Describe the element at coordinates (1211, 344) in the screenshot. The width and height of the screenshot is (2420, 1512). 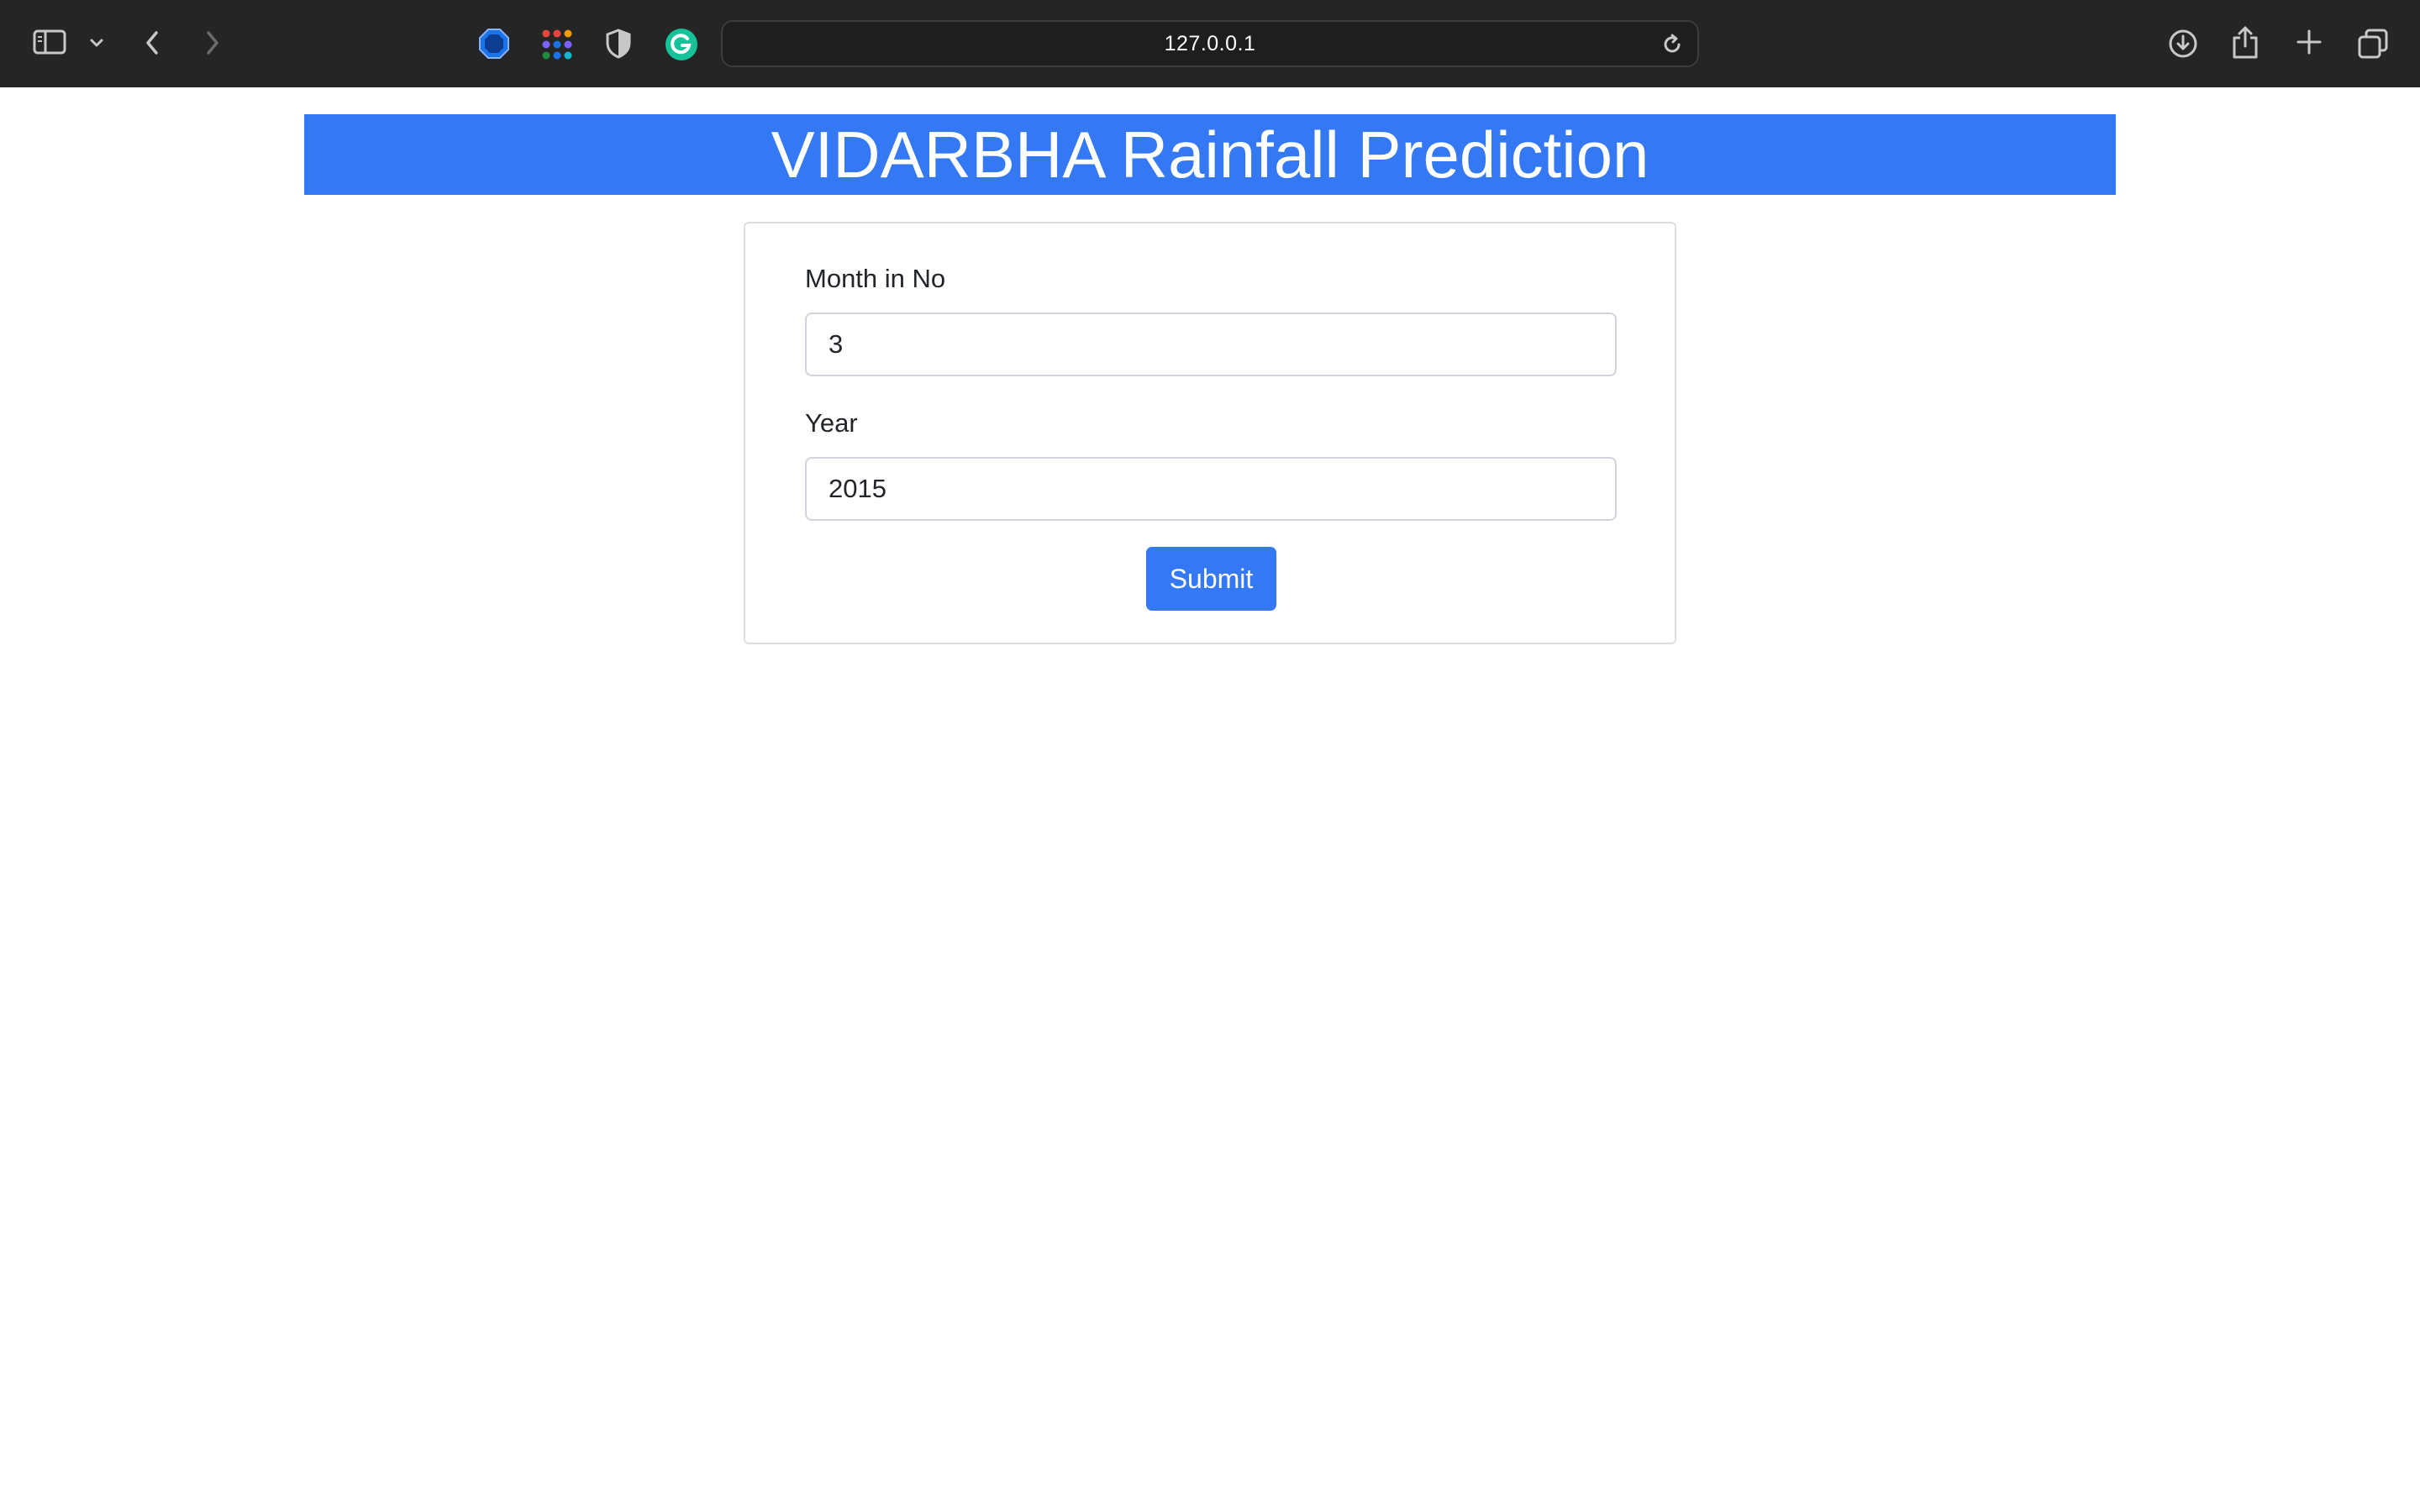
I see `month-input` at that location.